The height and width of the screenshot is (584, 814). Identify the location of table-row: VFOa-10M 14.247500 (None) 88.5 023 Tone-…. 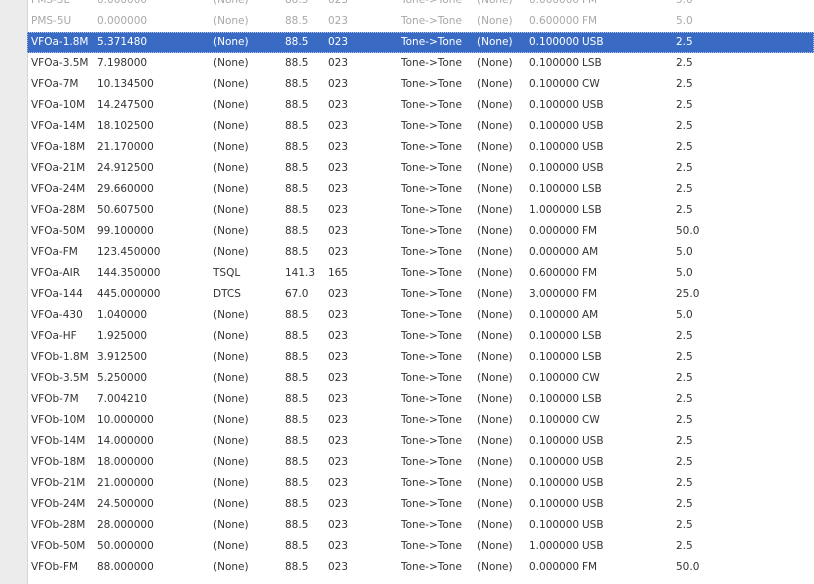
(420, 105).